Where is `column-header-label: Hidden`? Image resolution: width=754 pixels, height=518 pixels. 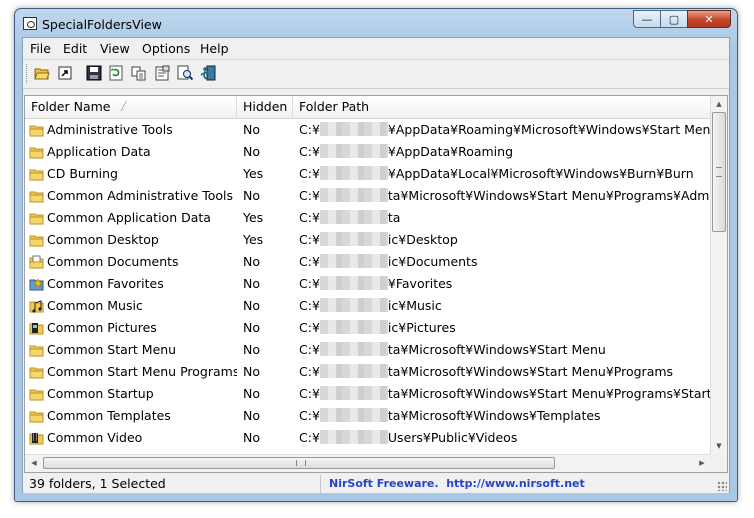
column-header-label: Hidden is located at coordinates (265, 106).